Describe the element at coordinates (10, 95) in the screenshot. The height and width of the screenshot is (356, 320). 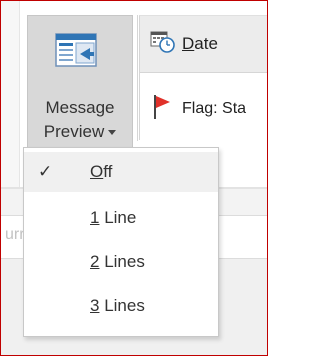
I see `ribbon-left-strip` at that location.